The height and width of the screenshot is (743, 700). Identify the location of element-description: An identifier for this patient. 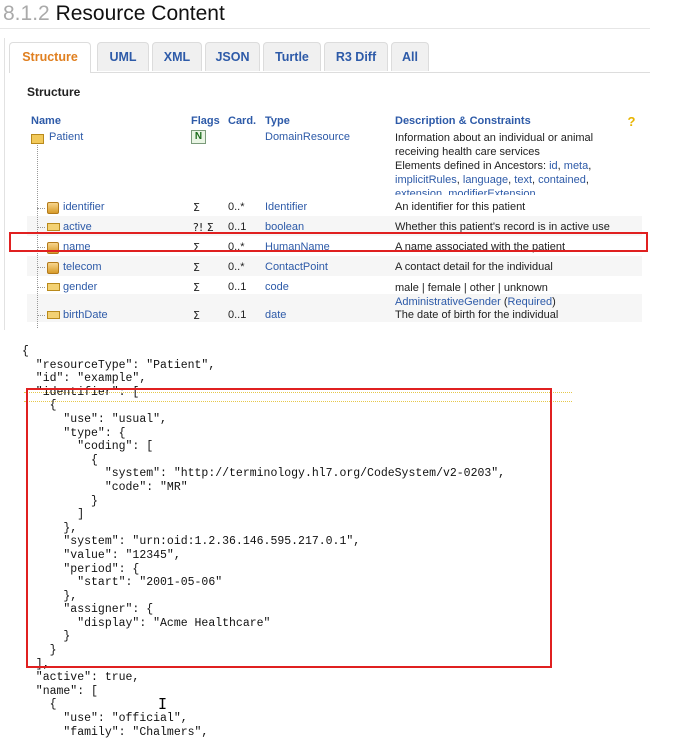
(460, 207).